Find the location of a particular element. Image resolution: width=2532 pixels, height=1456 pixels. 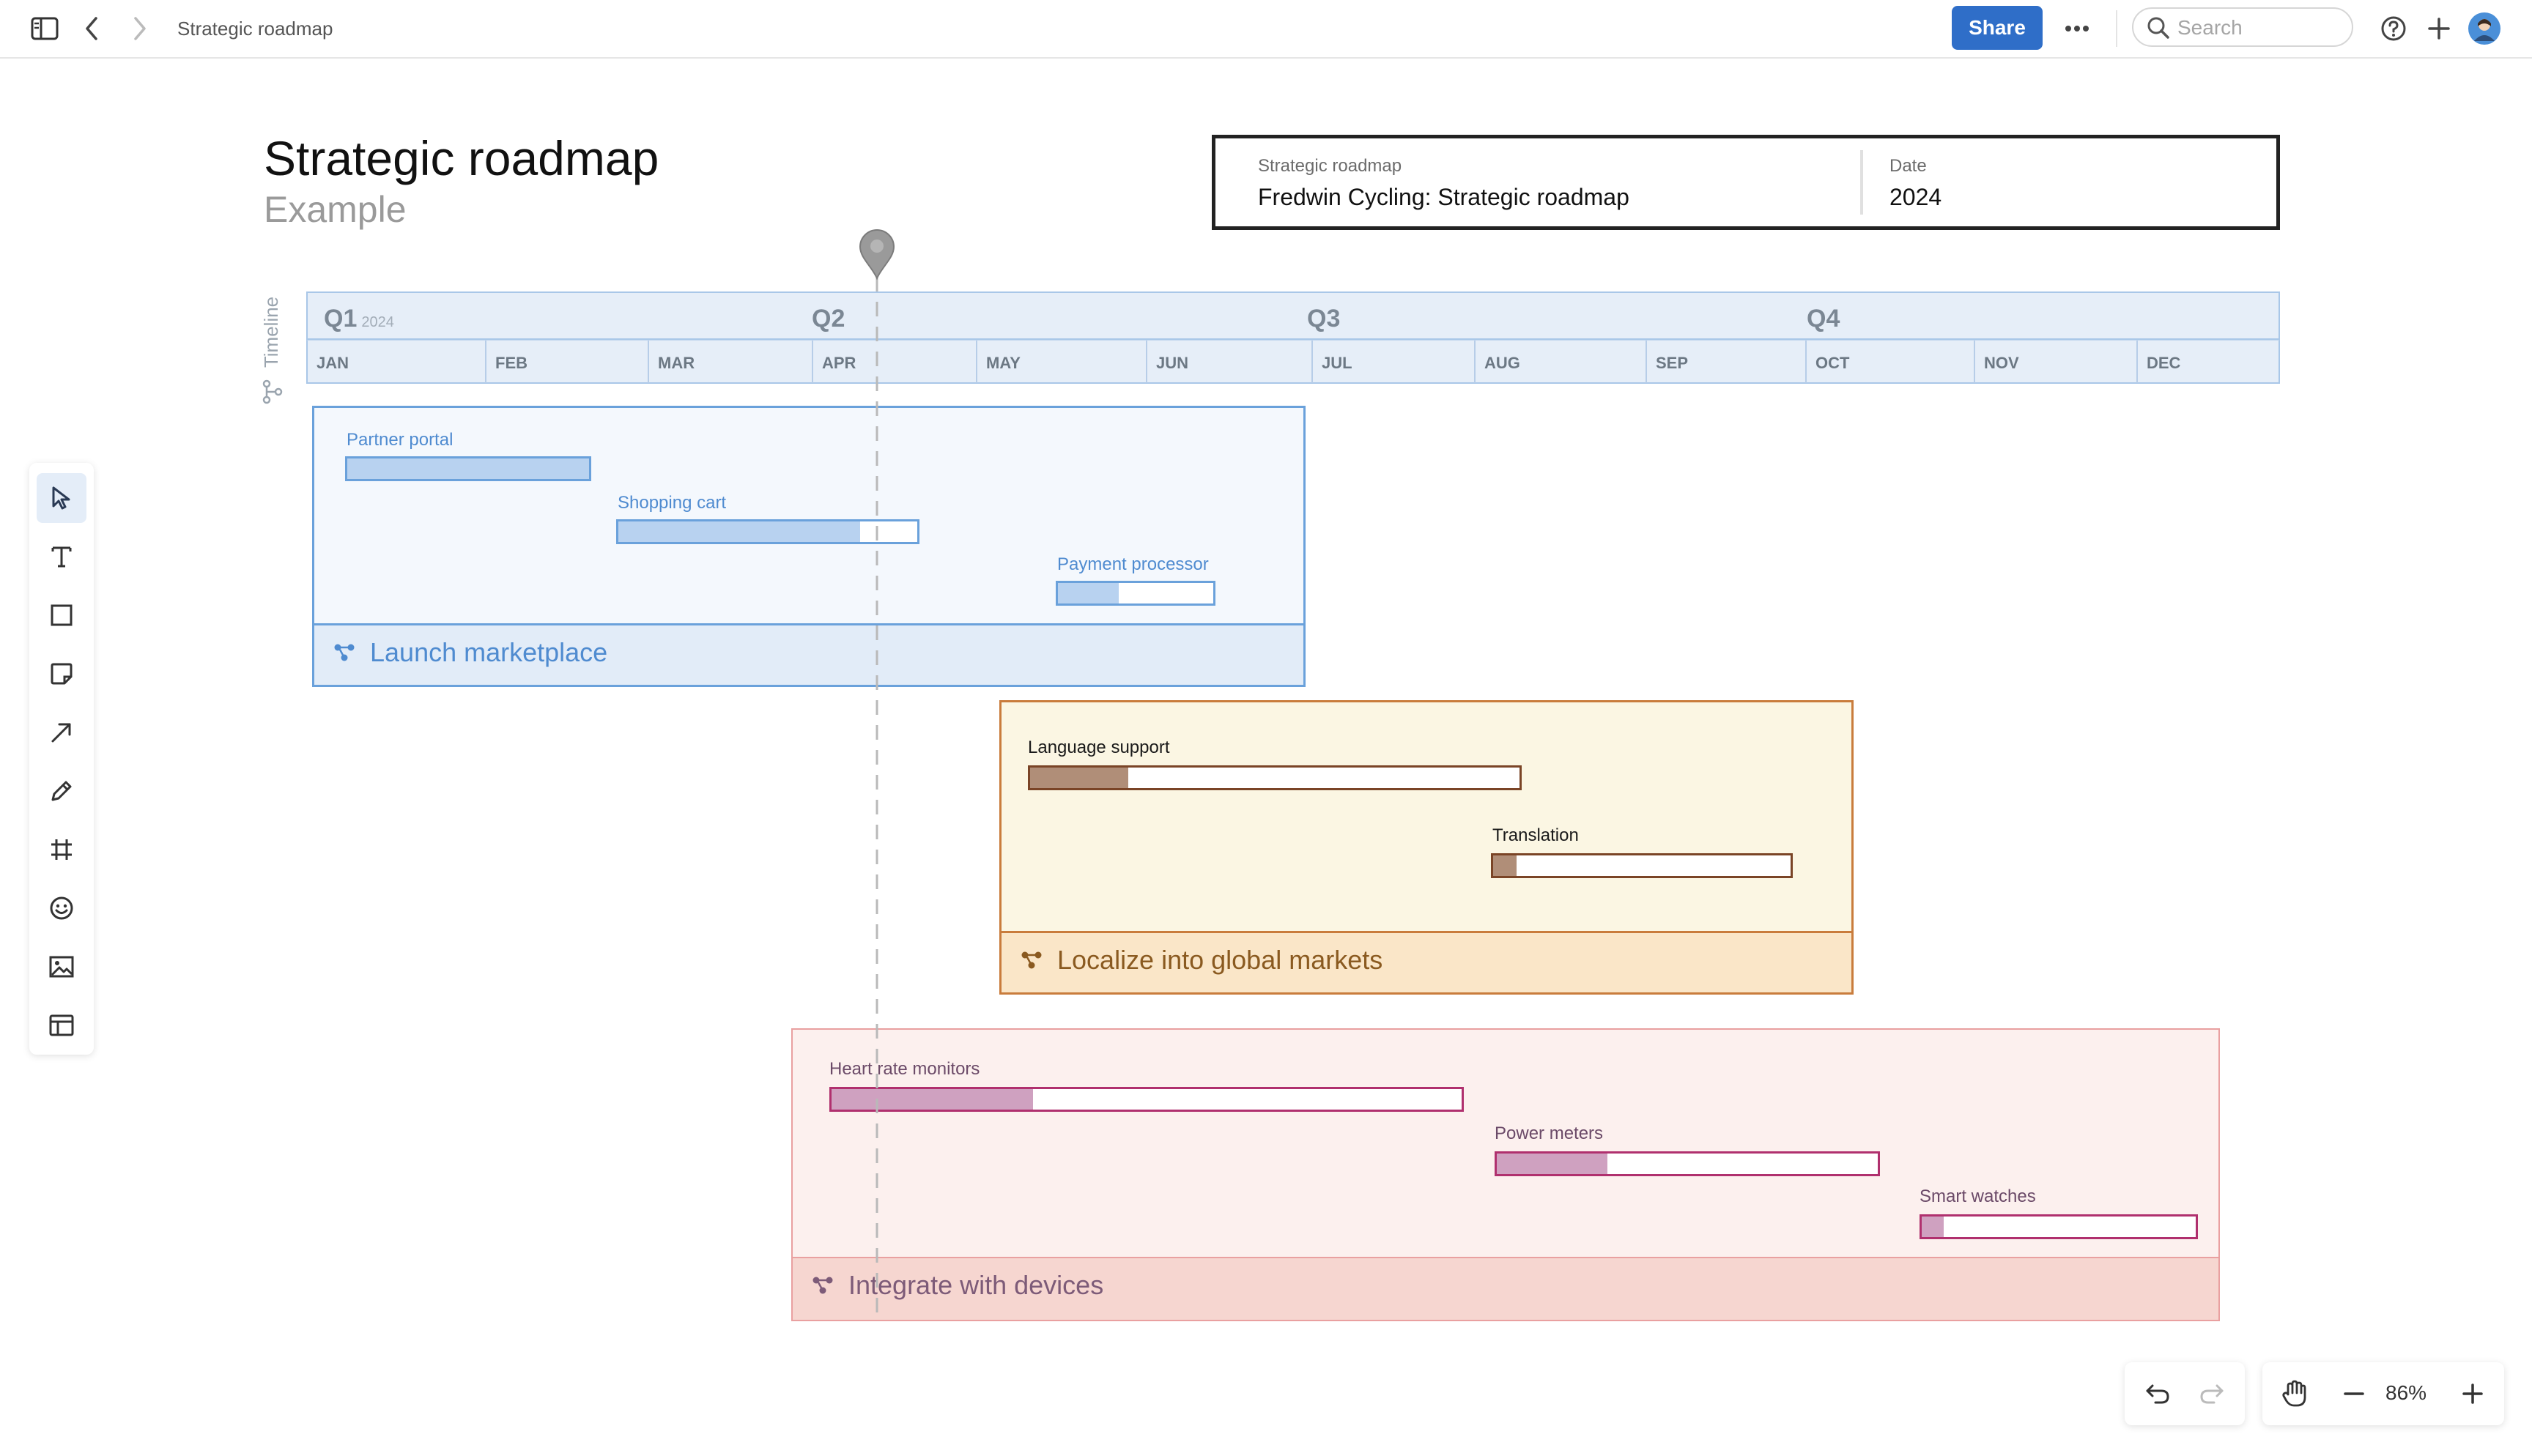

month-label: MAR is located at coordinates (676, 363).